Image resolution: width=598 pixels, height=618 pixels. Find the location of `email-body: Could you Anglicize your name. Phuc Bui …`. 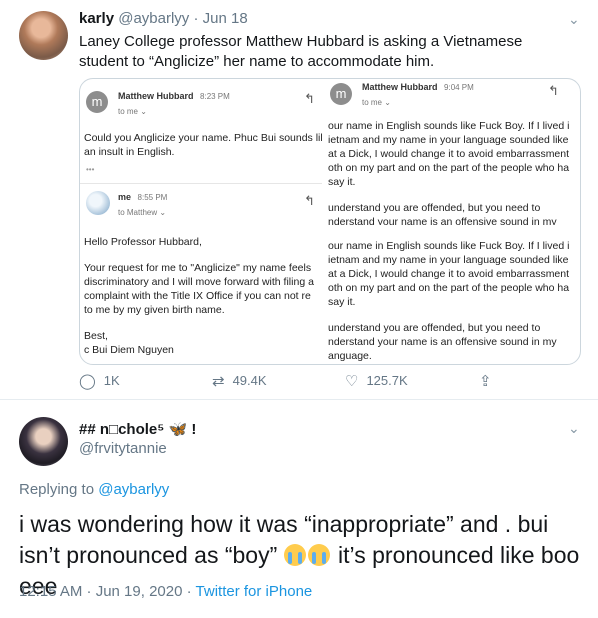

email-body: Could you Anglicize your name. Phuc Bui … is located at coordinates (203, 145).